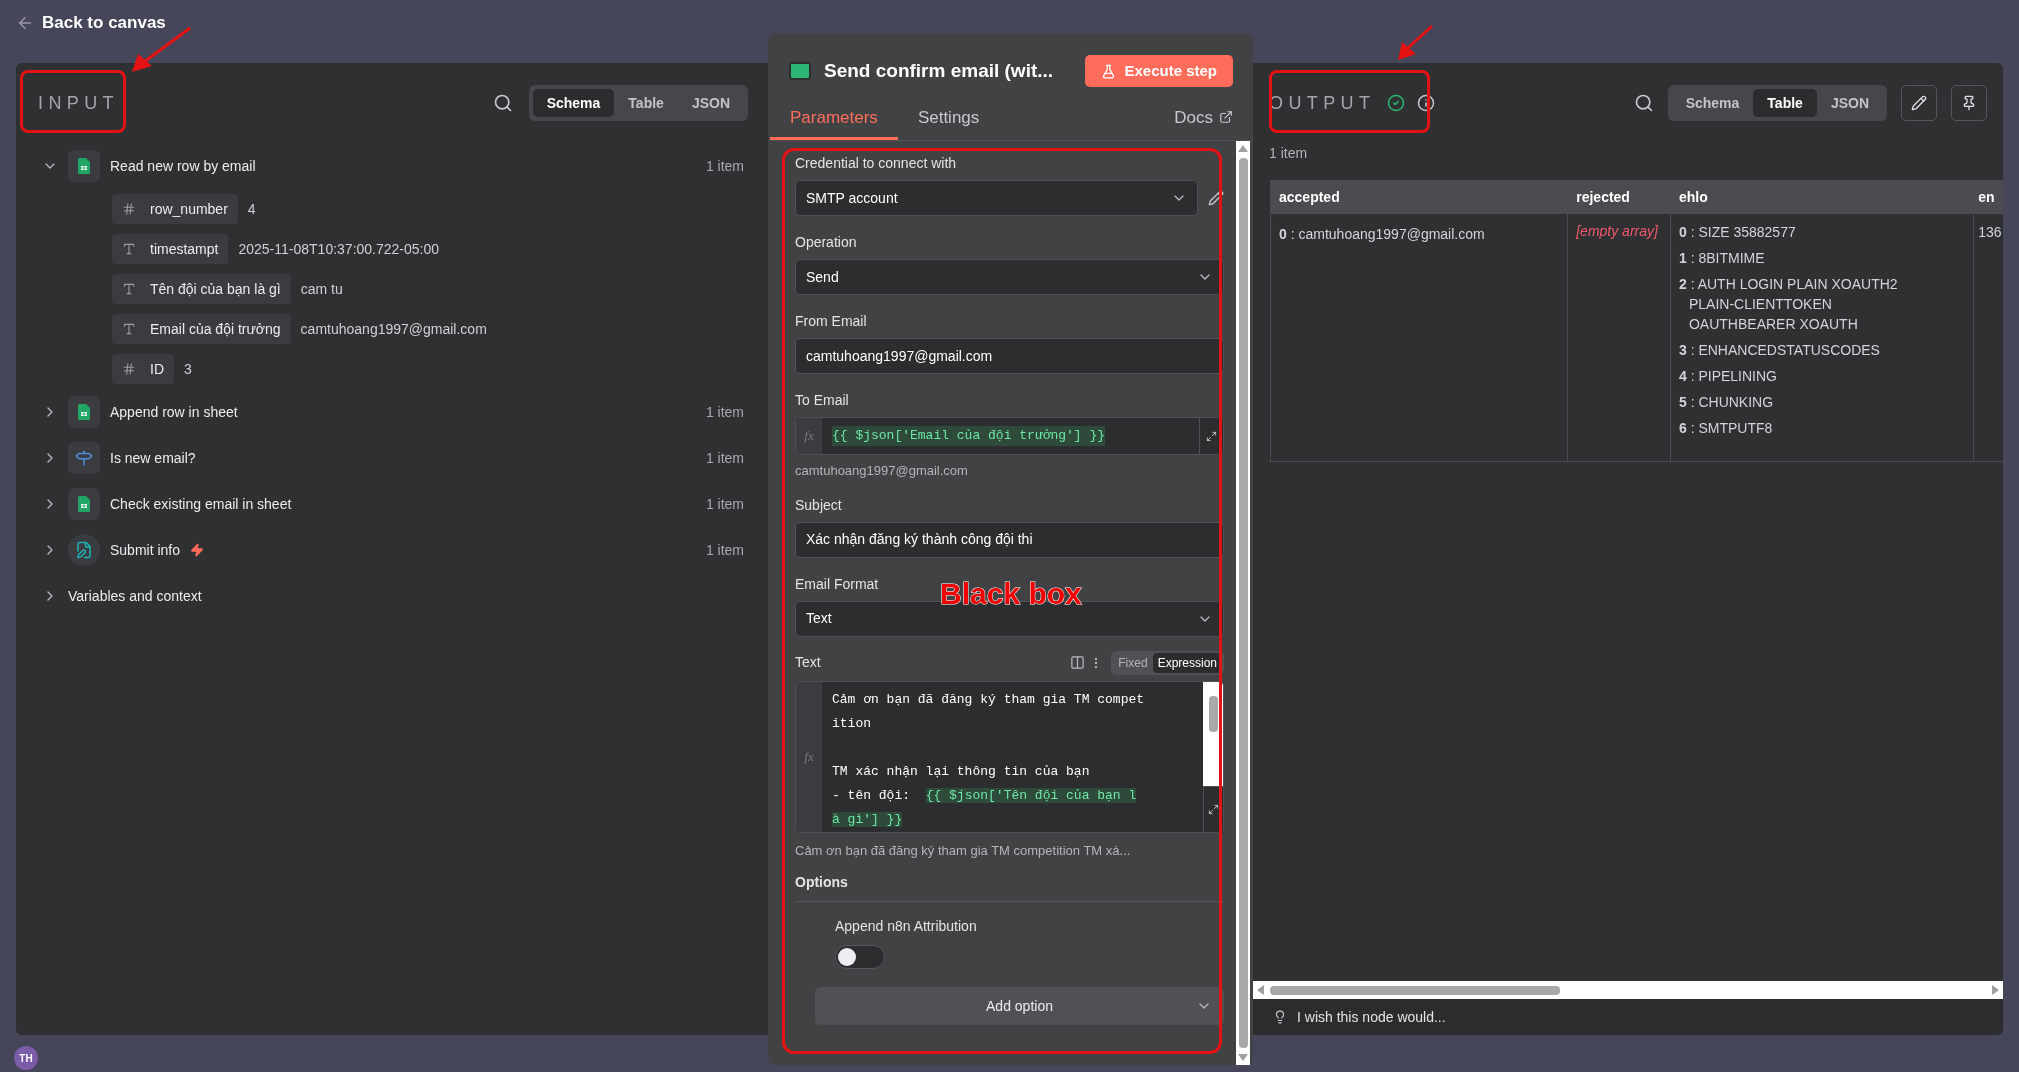 The height and width of the screenshot is (1072, 2019). I want to click on edit-button, so click(1919, 103).